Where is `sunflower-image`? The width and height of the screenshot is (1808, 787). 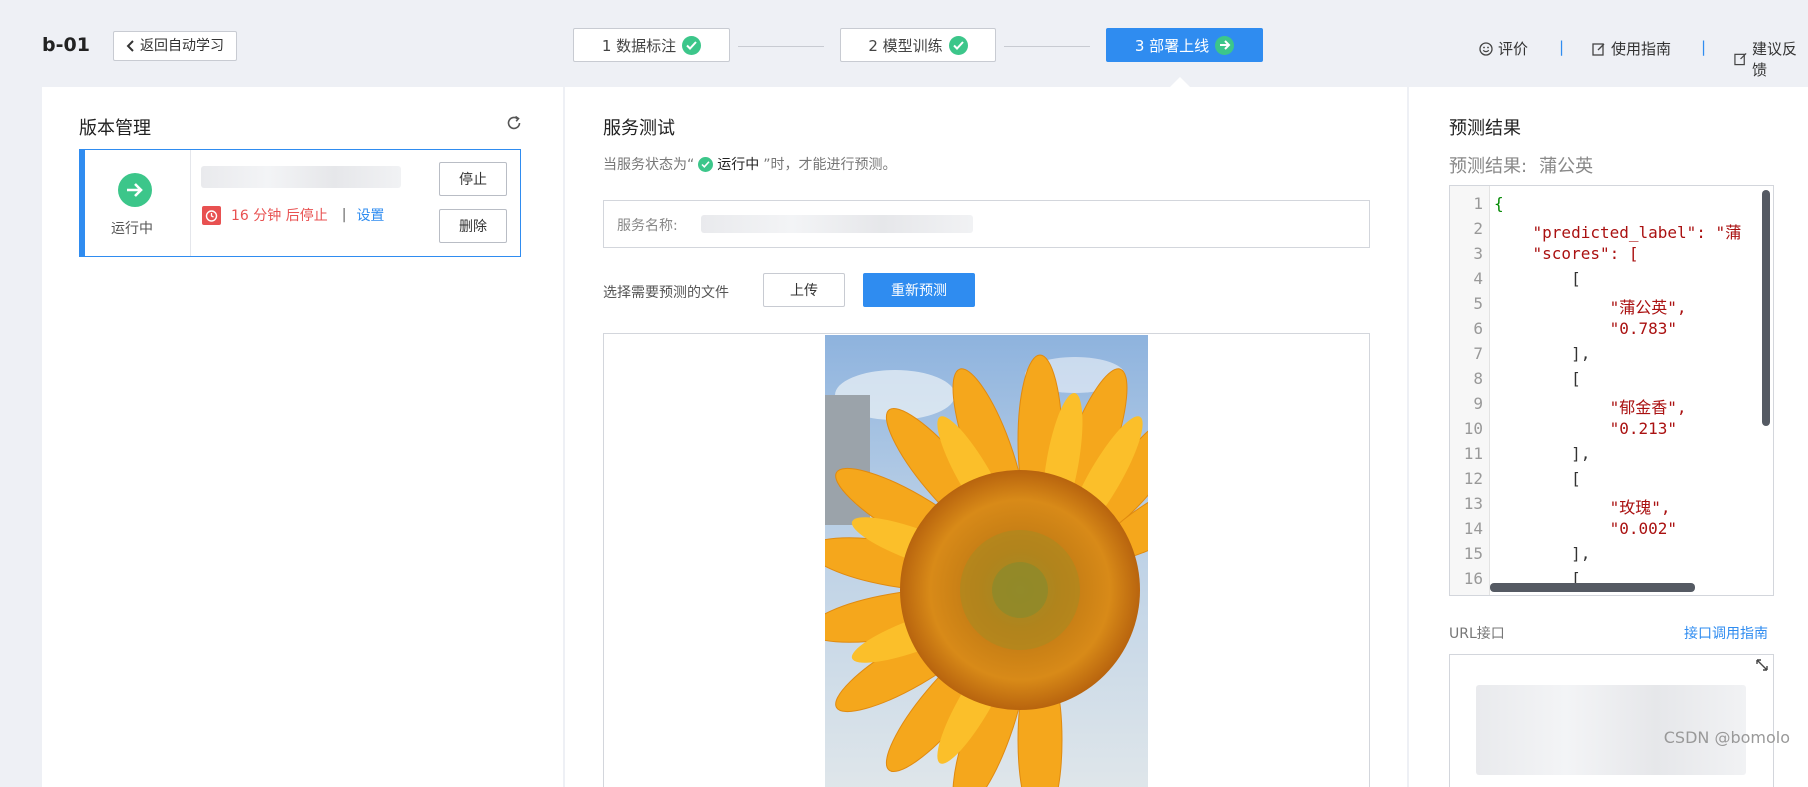
sunflower-image is located at coordinates (986, 561).